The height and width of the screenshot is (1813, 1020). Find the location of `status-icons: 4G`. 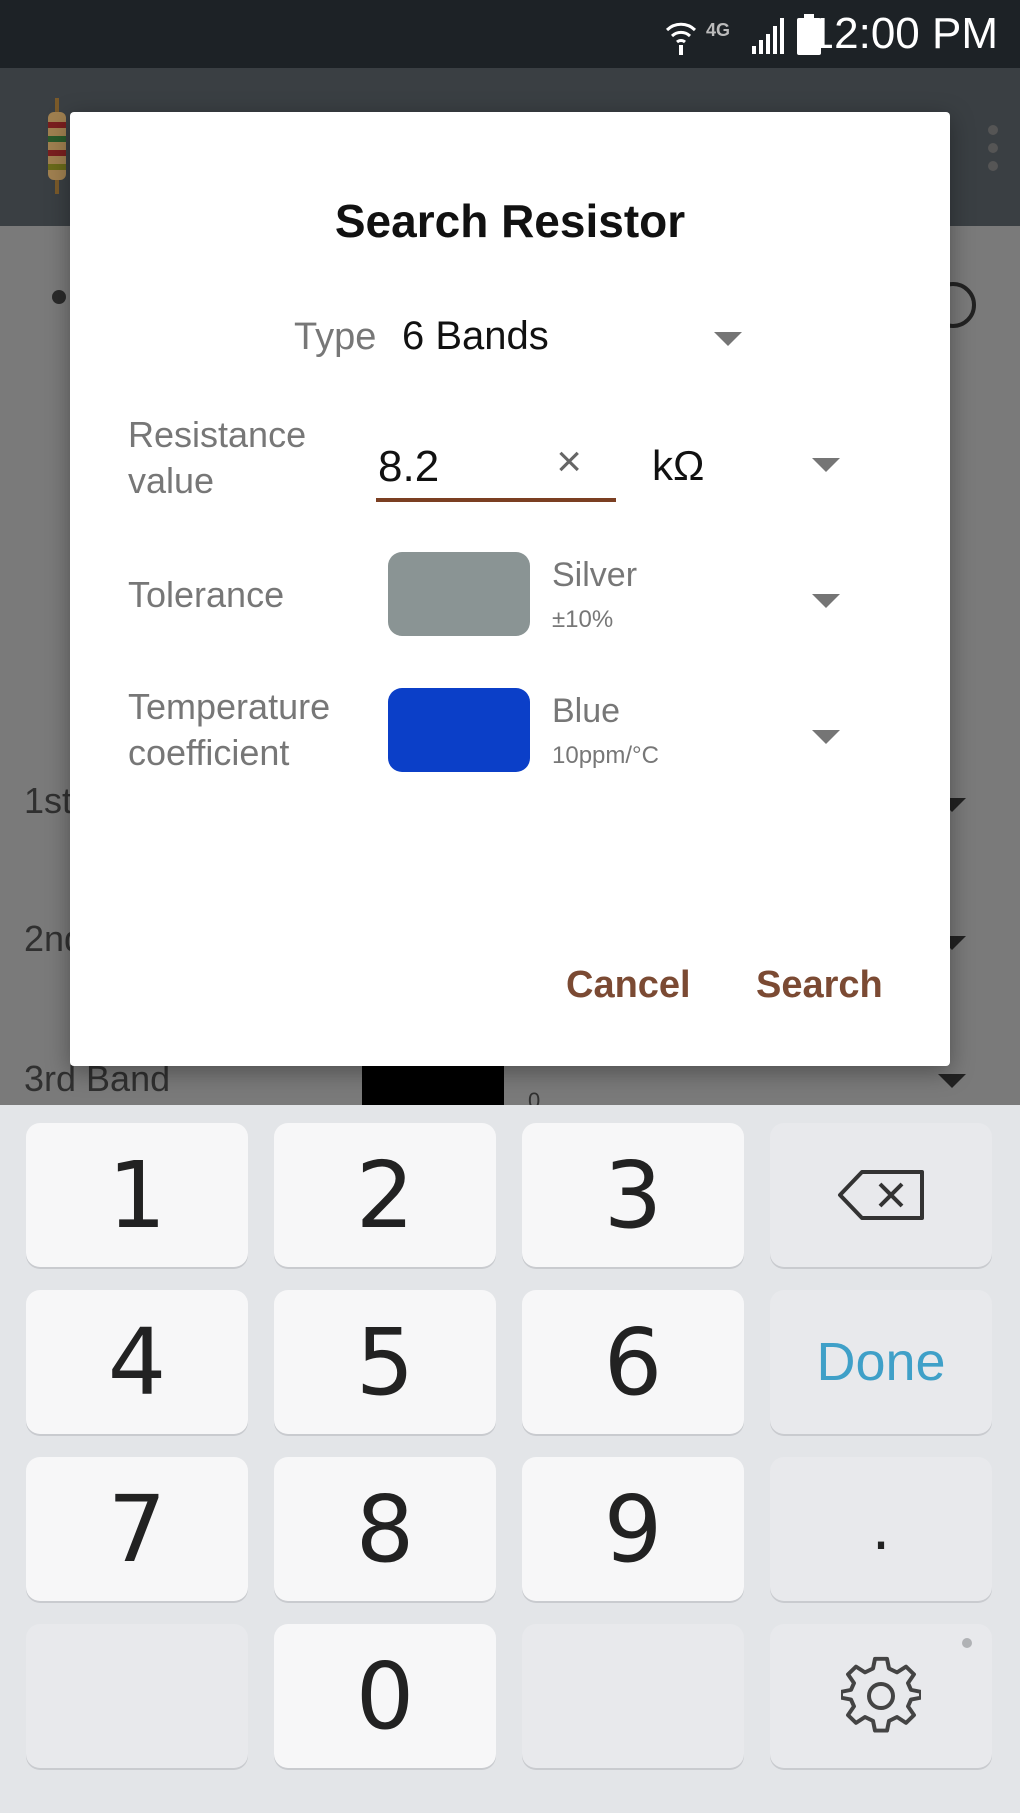

status-icons: 4G is located at coordinates (743, 35).